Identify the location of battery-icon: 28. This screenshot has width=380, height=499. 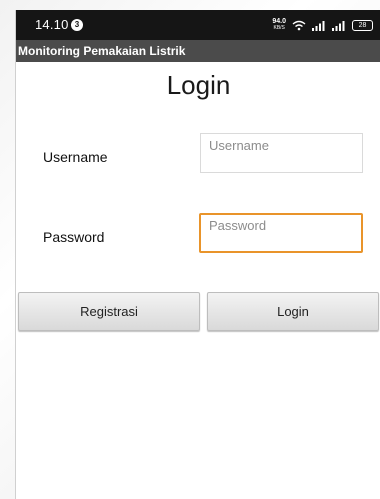
(362, 25).